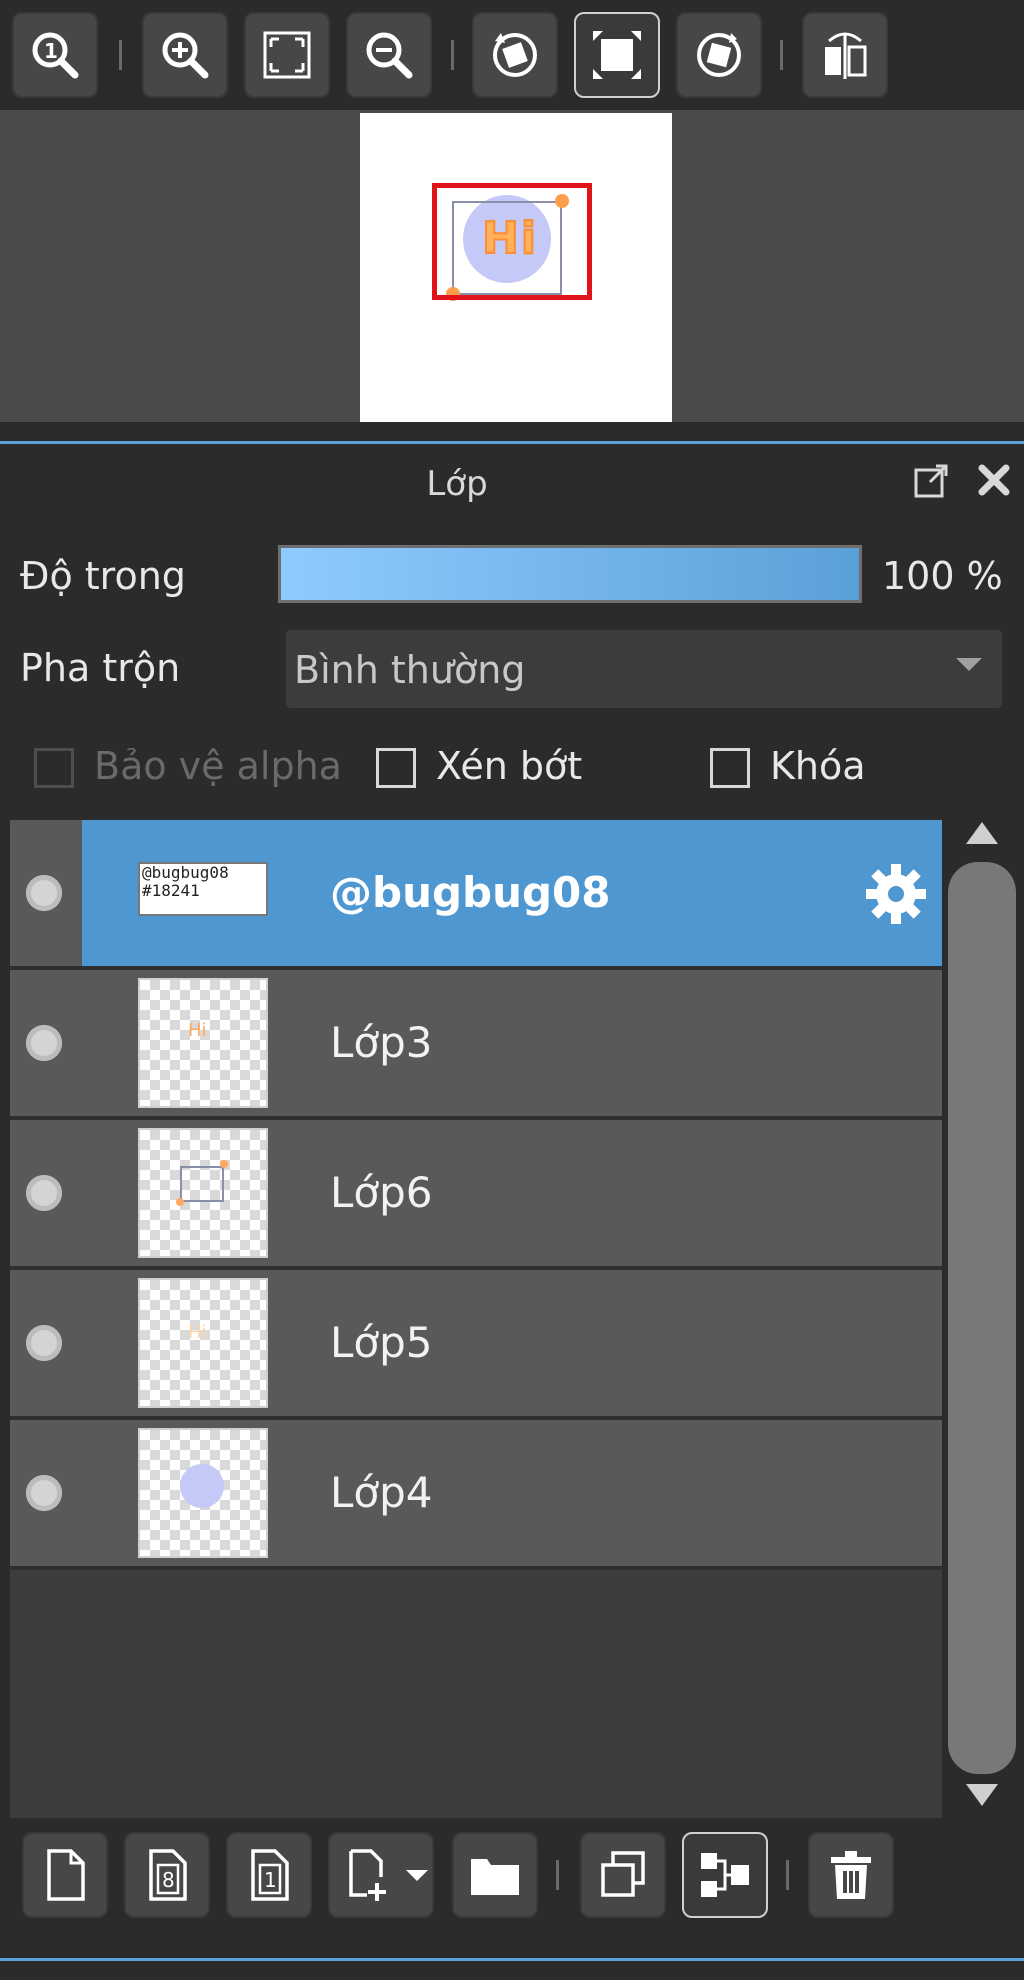 Image resolution: width=1024 pixels, height=1980 pixels. I want to click on popout-icon, so click(932, 480).